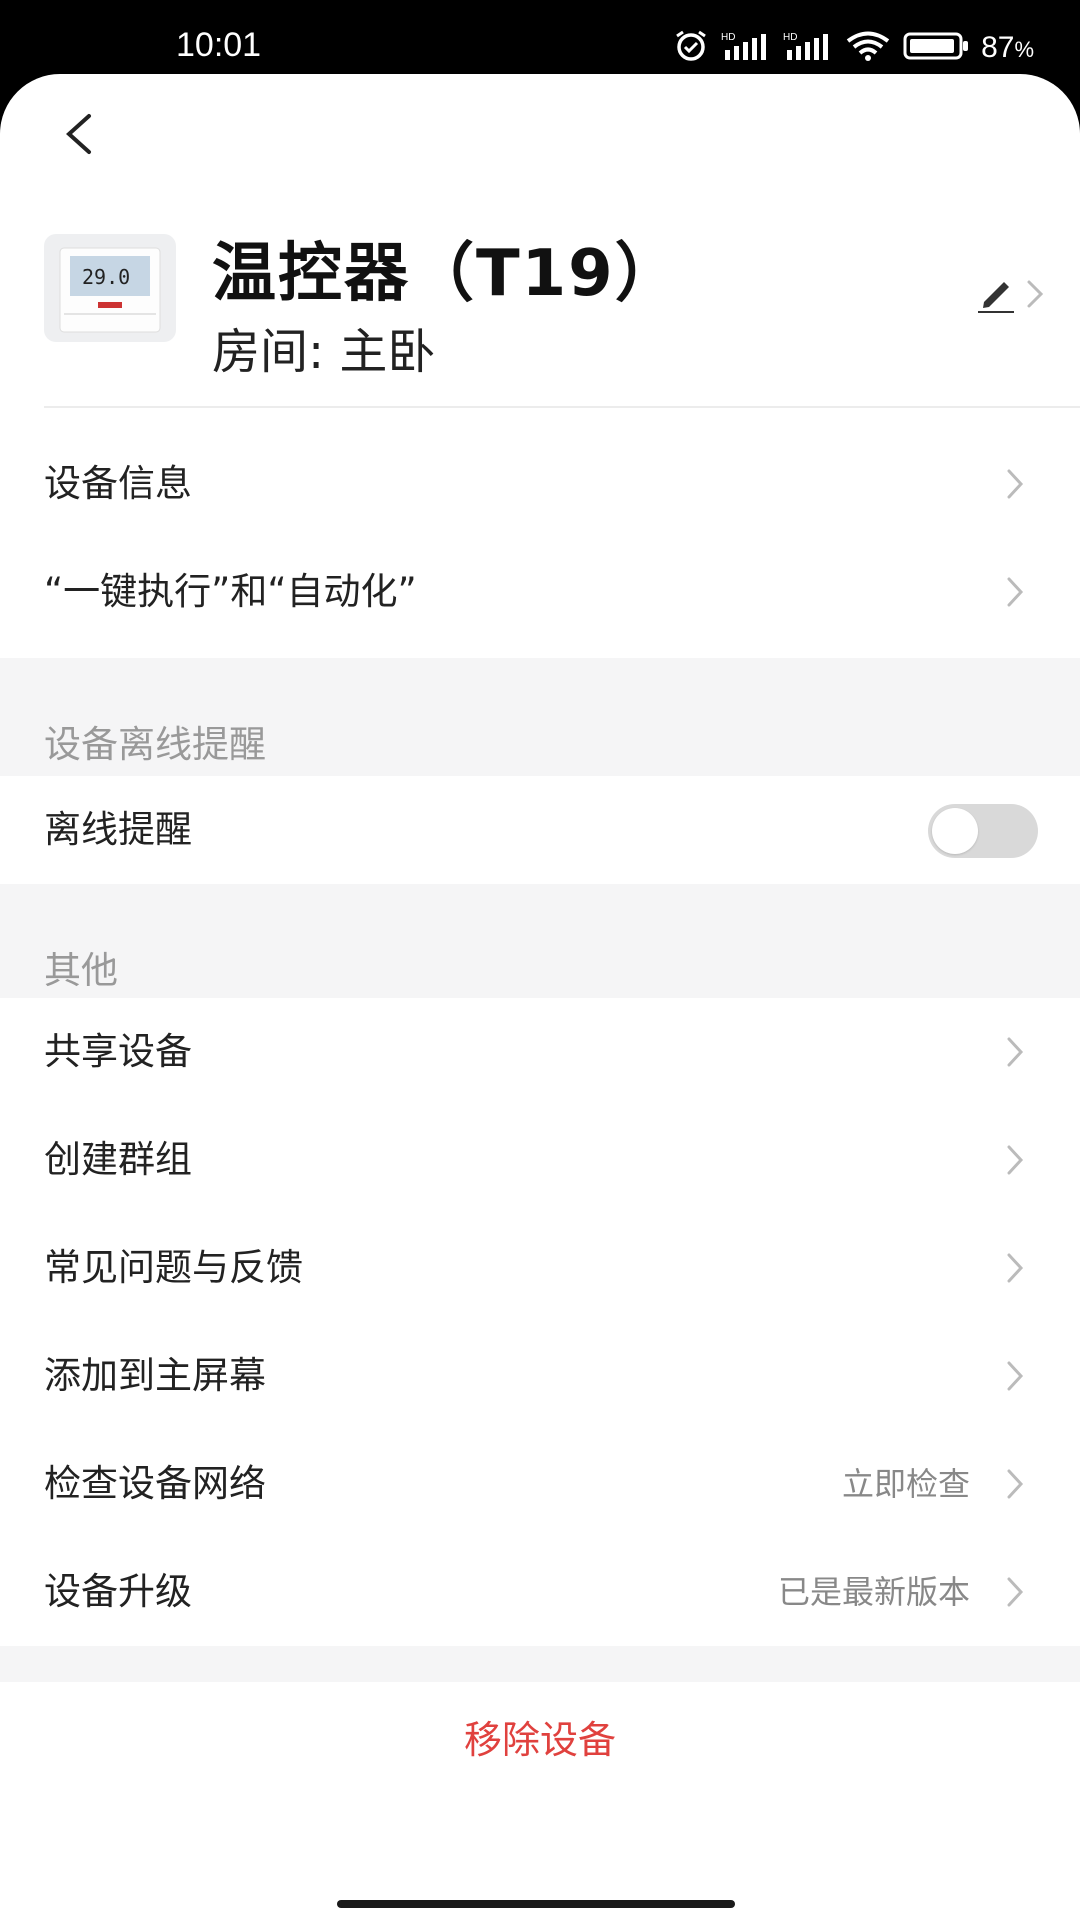 This screenshot has width=1080, height=1920. What do you see at coordinates (540, 1664) in the screenshot?
I see `section-gap` at bounding box center [540, 1664].